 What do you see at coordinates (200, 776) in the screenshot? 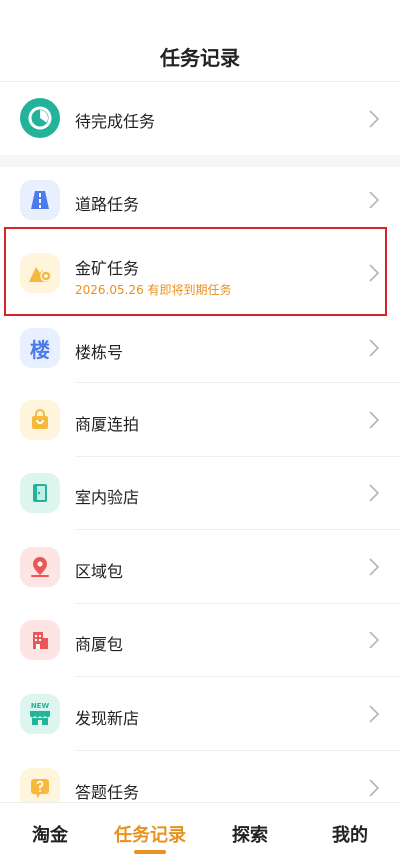
I see `task-row-quiz: 答题任务` at bounding box center [200, 776].